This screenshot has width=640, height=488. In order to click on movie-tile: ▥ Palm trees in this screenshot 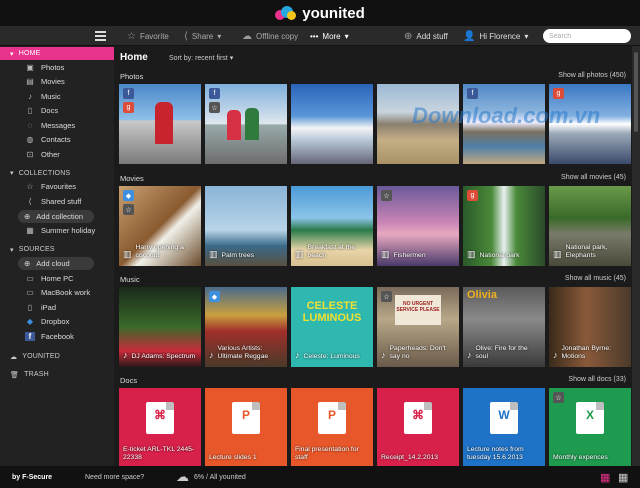, I will do `click(246, 226)`.